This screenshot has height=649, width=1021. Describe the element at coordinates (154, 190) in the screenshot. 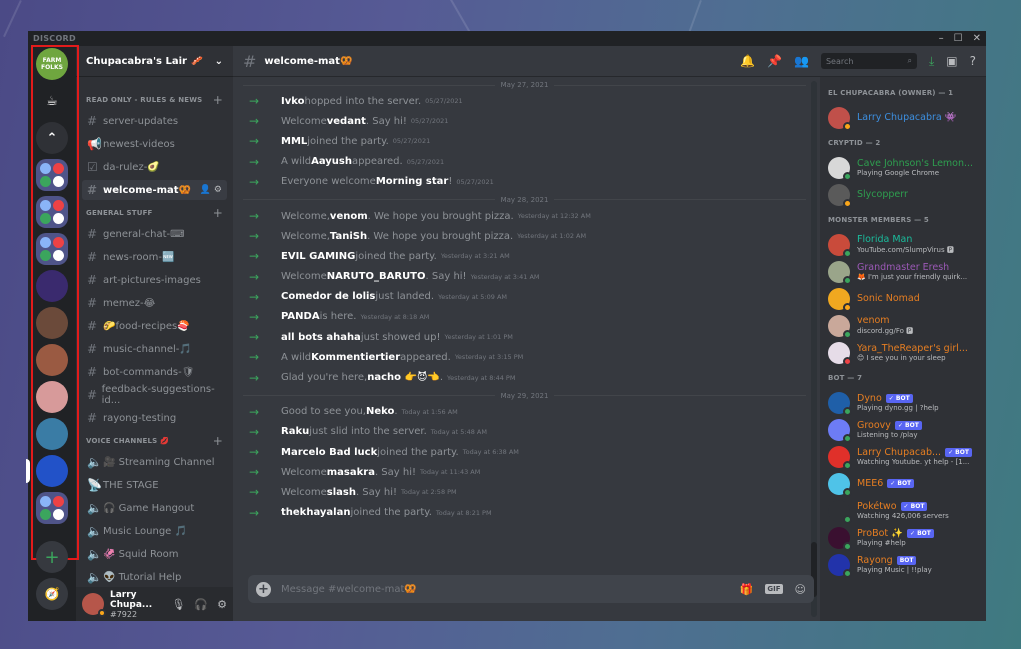

I see `channel-item: # welcome-mat🥨 👤 ⚙` at that location.